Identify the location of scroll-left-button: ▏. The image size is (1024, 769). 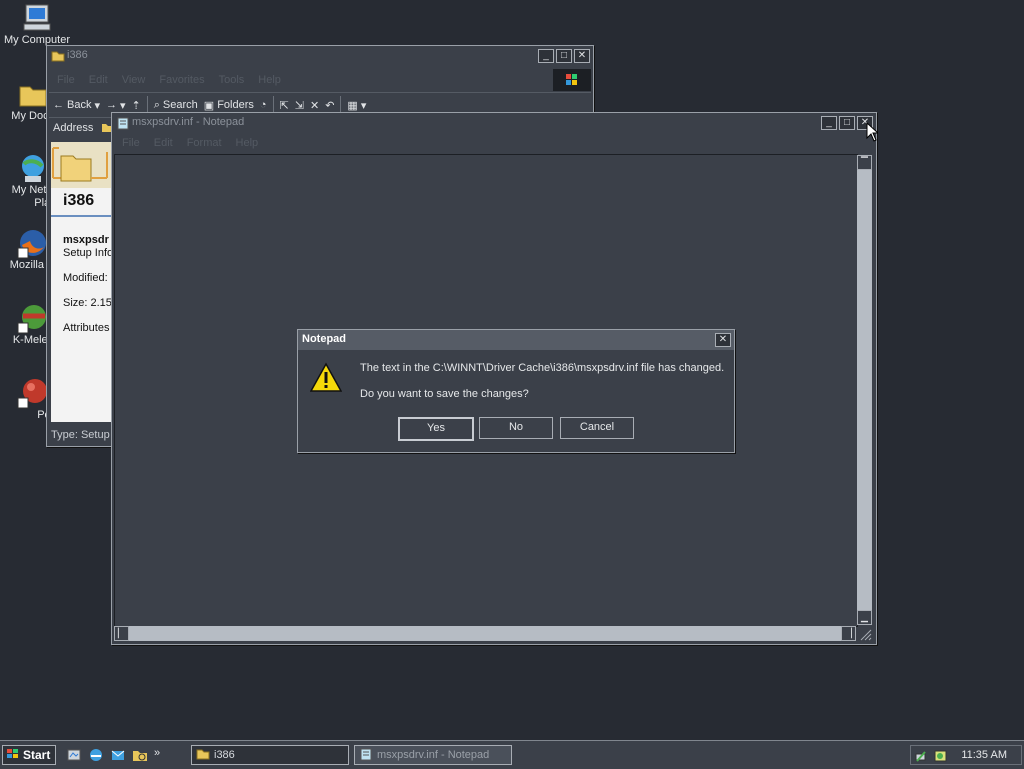
(121, 633).